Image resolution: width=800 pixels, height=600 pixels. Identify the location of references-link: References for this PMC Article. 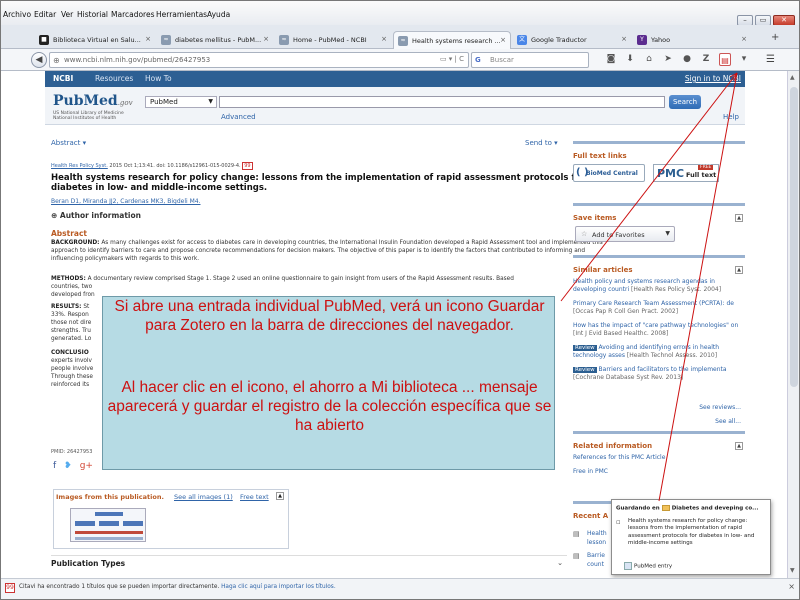
(619, 458).